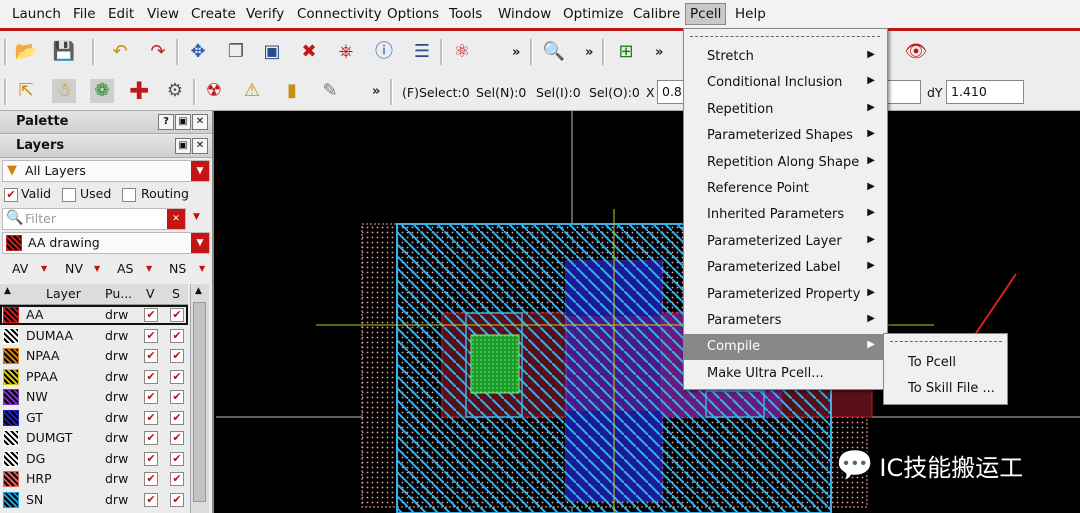 The height and width of the screenshot is (513, 1080). Describe the element at coordinates (94, 356) in the screenshot. I see `layer-row: NPAA drw ✔ ✔` at that location.